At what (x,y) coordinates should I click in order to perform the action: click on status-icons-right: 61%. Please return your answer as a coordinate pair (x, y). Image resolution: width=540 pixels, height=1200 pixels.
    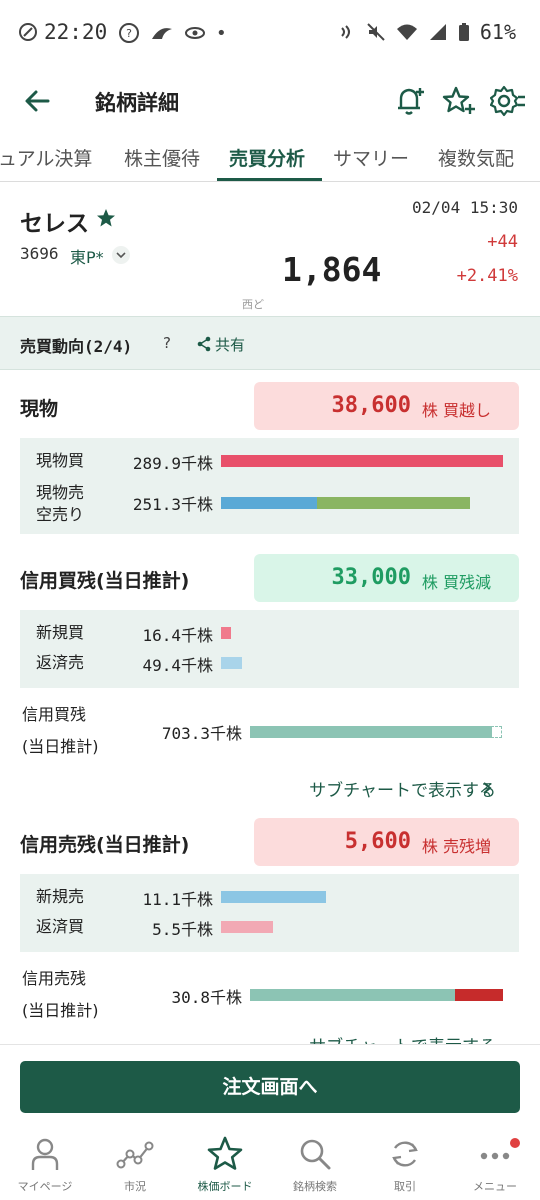
    Looking at the image, I should click on (427, 32).